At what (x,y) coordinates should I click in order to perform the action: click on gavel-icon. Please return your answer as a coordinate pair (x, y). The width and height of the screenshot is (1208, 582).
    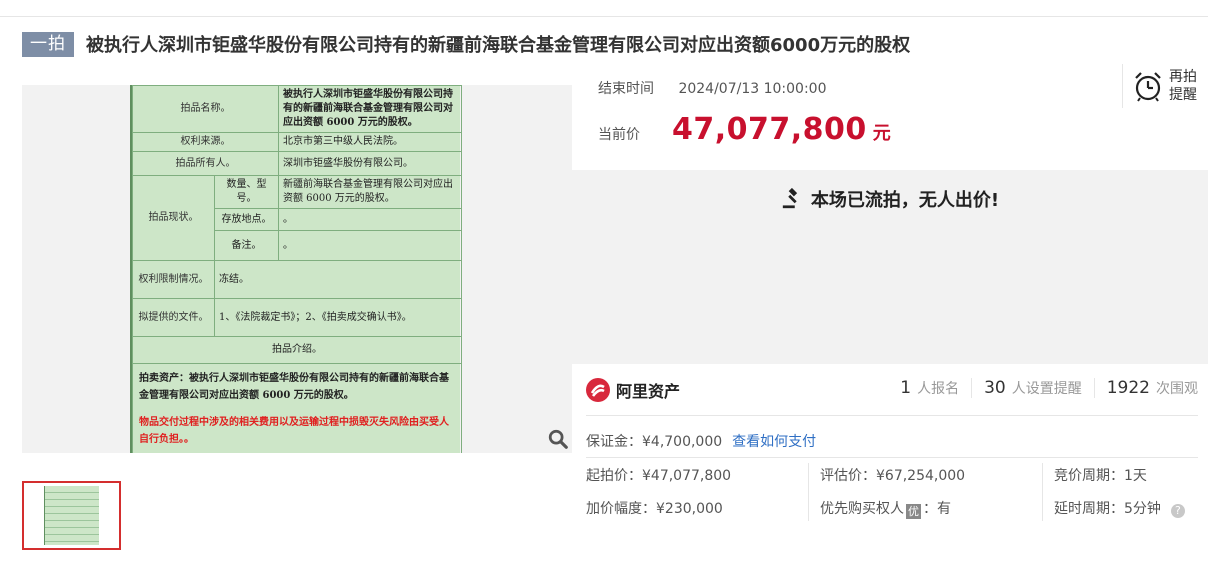
    Looking at the image, I should click on (790, 198).